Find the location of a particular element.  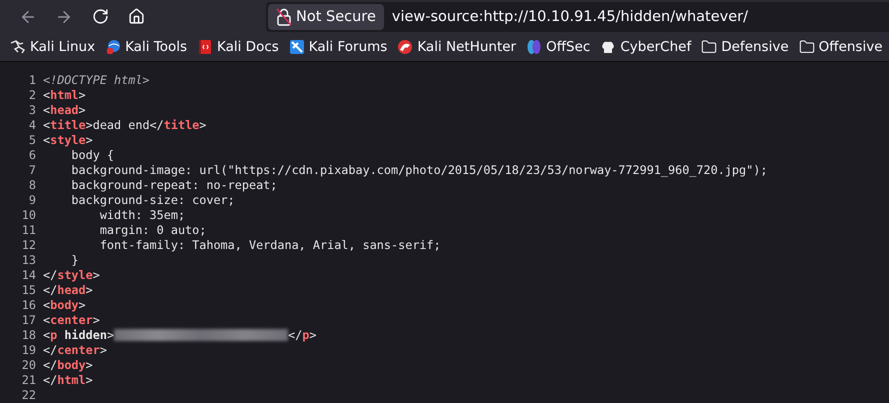

bookmark-link: OffSec is located at coordinates (558, 47).